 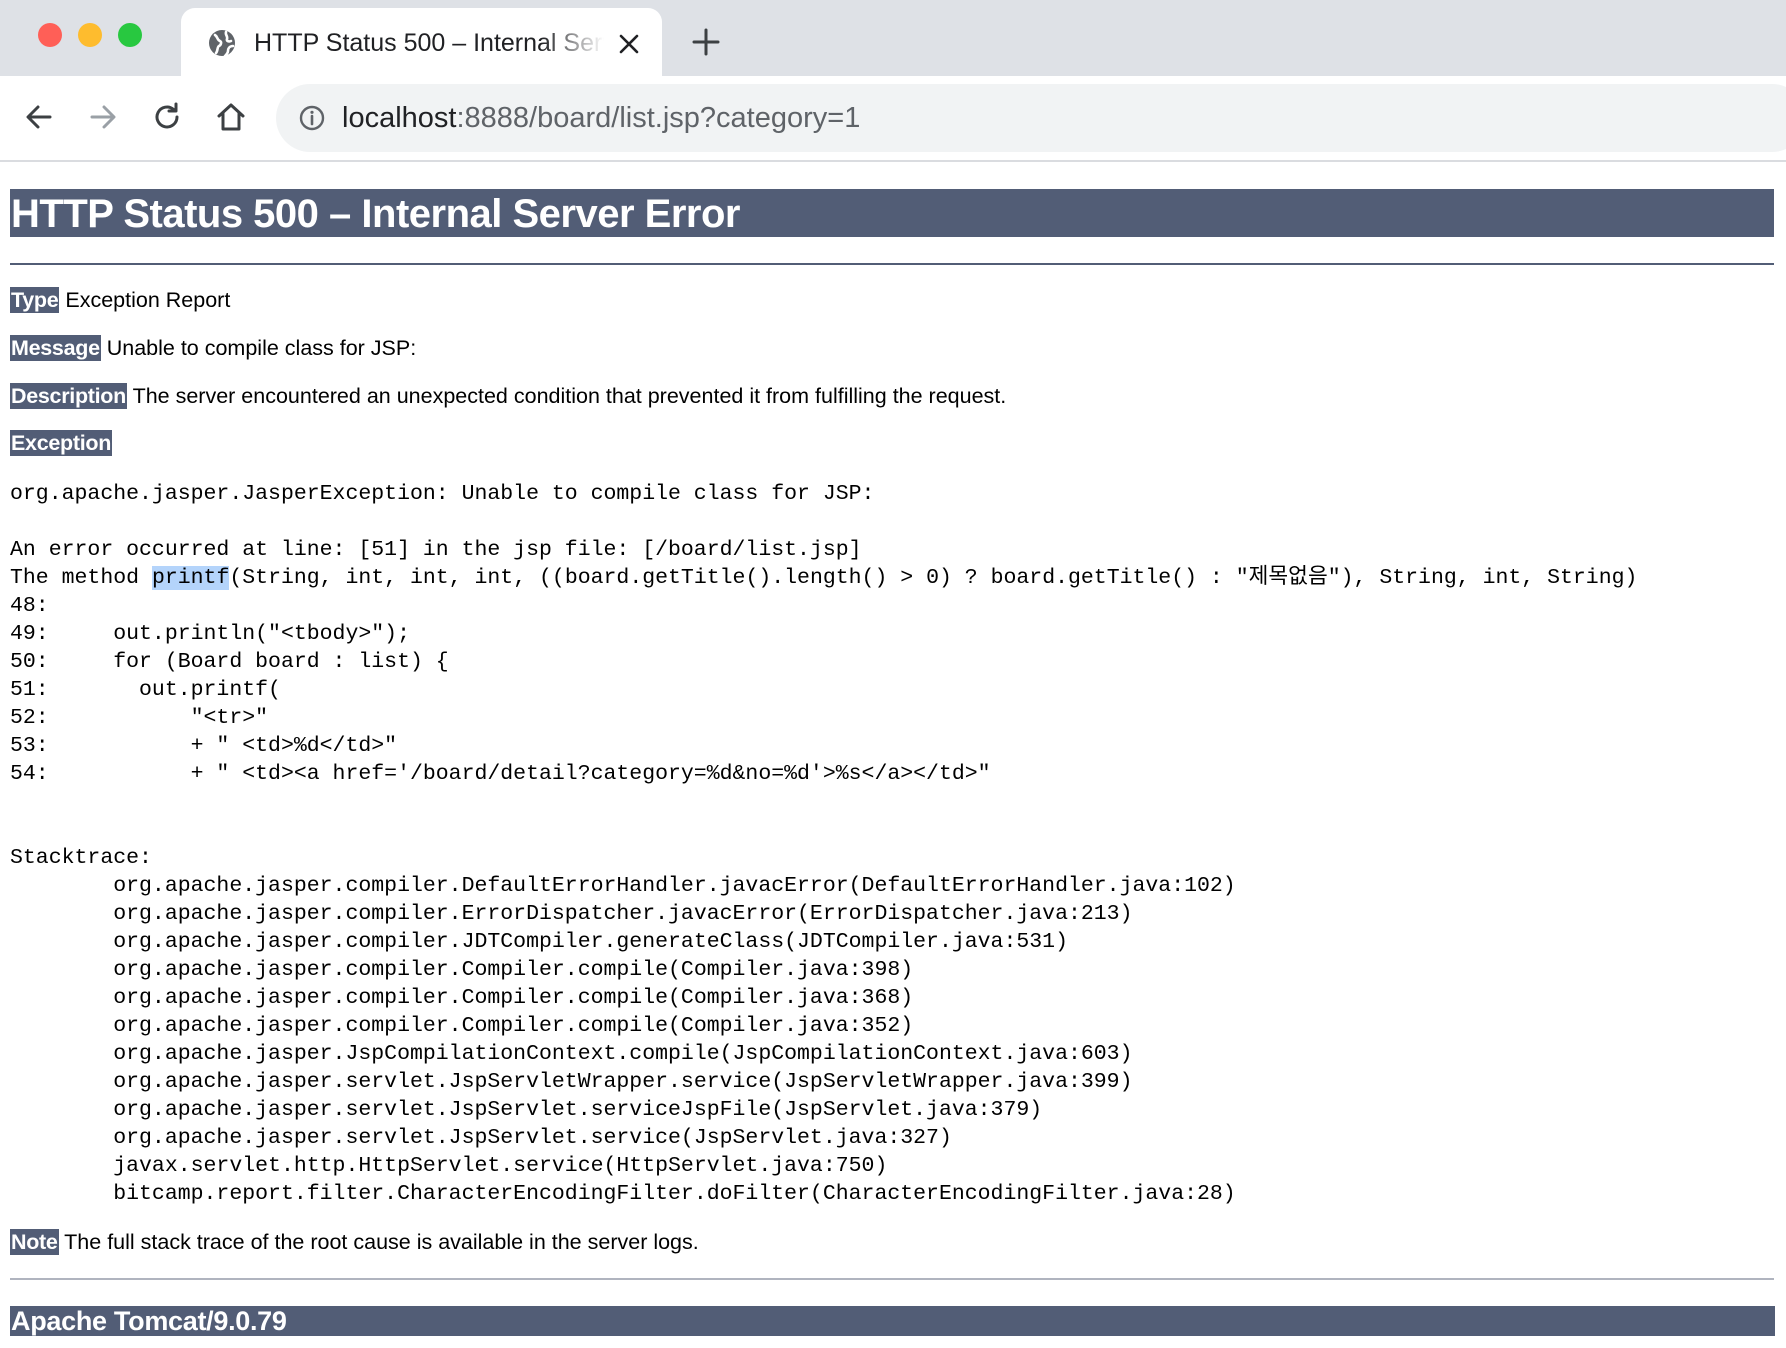 What do you see at coordinates (1031, 118) in the screenshot?
I see `address-bar: localhost:8888/board/list.jsp?category=1` at bounding box center [1031, 118].